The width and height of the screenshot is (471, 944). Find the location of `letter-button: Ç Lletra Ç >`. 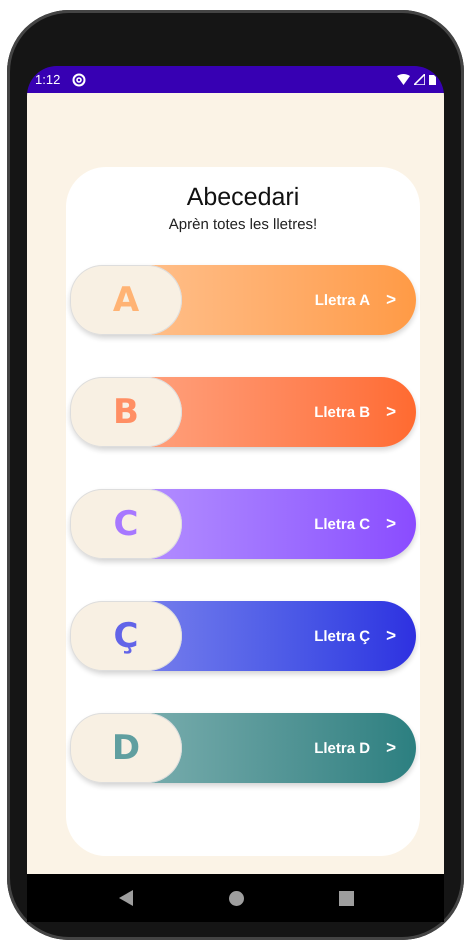

letter-button: Ç Lletra Ç > is located at coordinates (243, 636).